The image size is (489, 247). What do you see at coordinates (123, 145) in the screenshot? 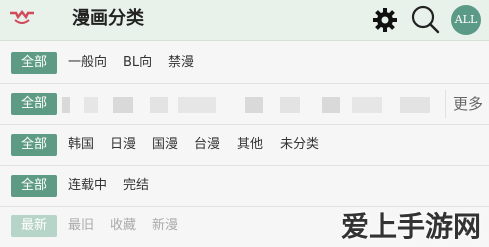
I see `filter-tag: 日漫` at bounding box center [123, 145].